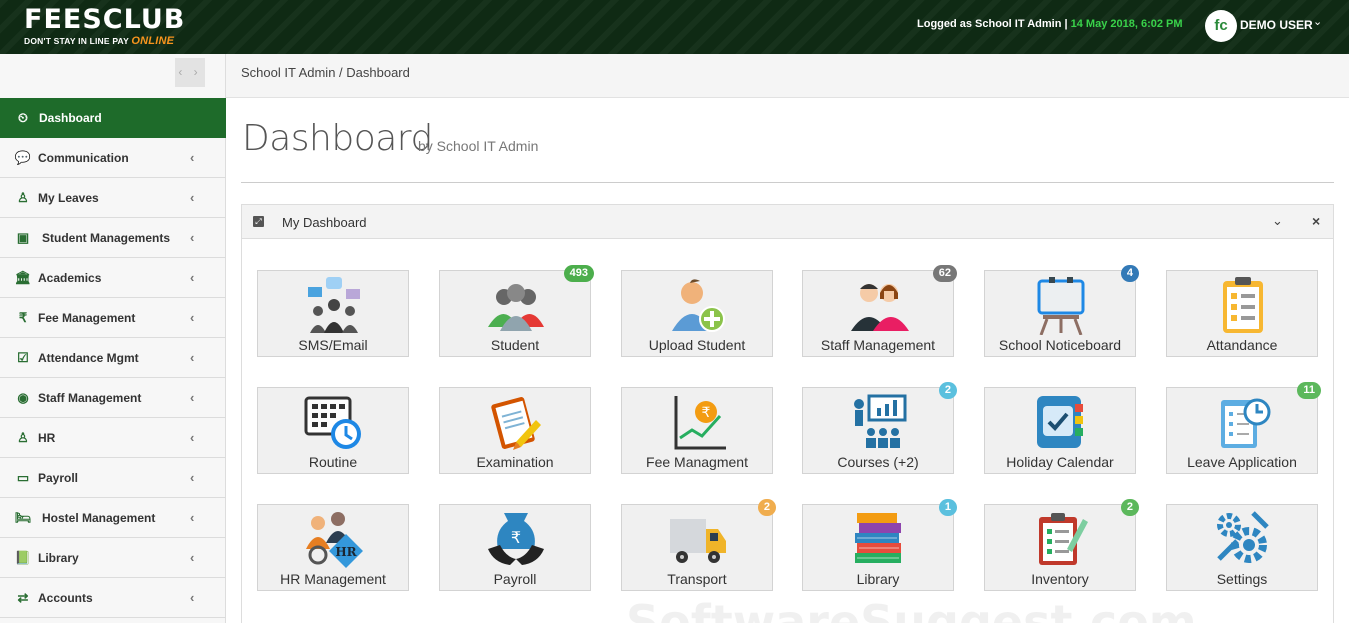 This screenshot has width=1349, height=623. Describe the element at coordinates (334, 305) in the screenshot. I see `sms-email-icon` at that location.